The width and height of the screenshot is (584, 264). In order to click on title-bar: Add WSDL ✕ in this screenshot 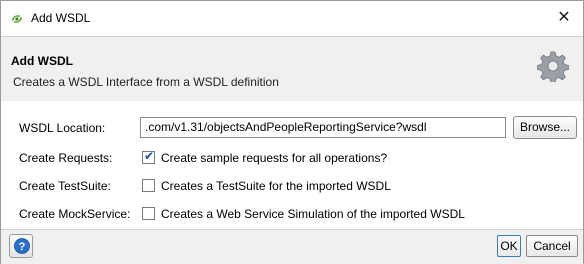, I will do `click(292, 18)`.